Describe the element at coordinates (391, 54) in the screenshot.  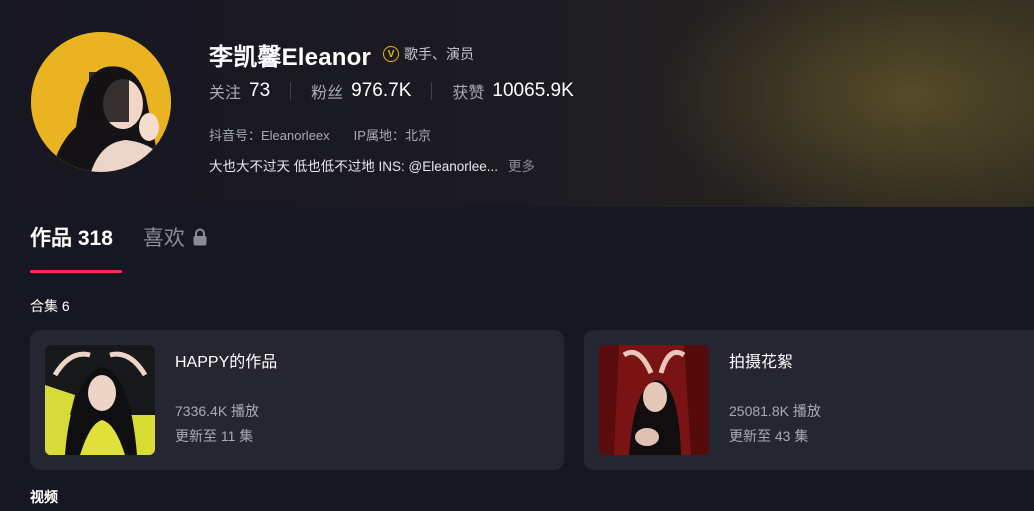
I see `verified-v-icon: V` at that location.